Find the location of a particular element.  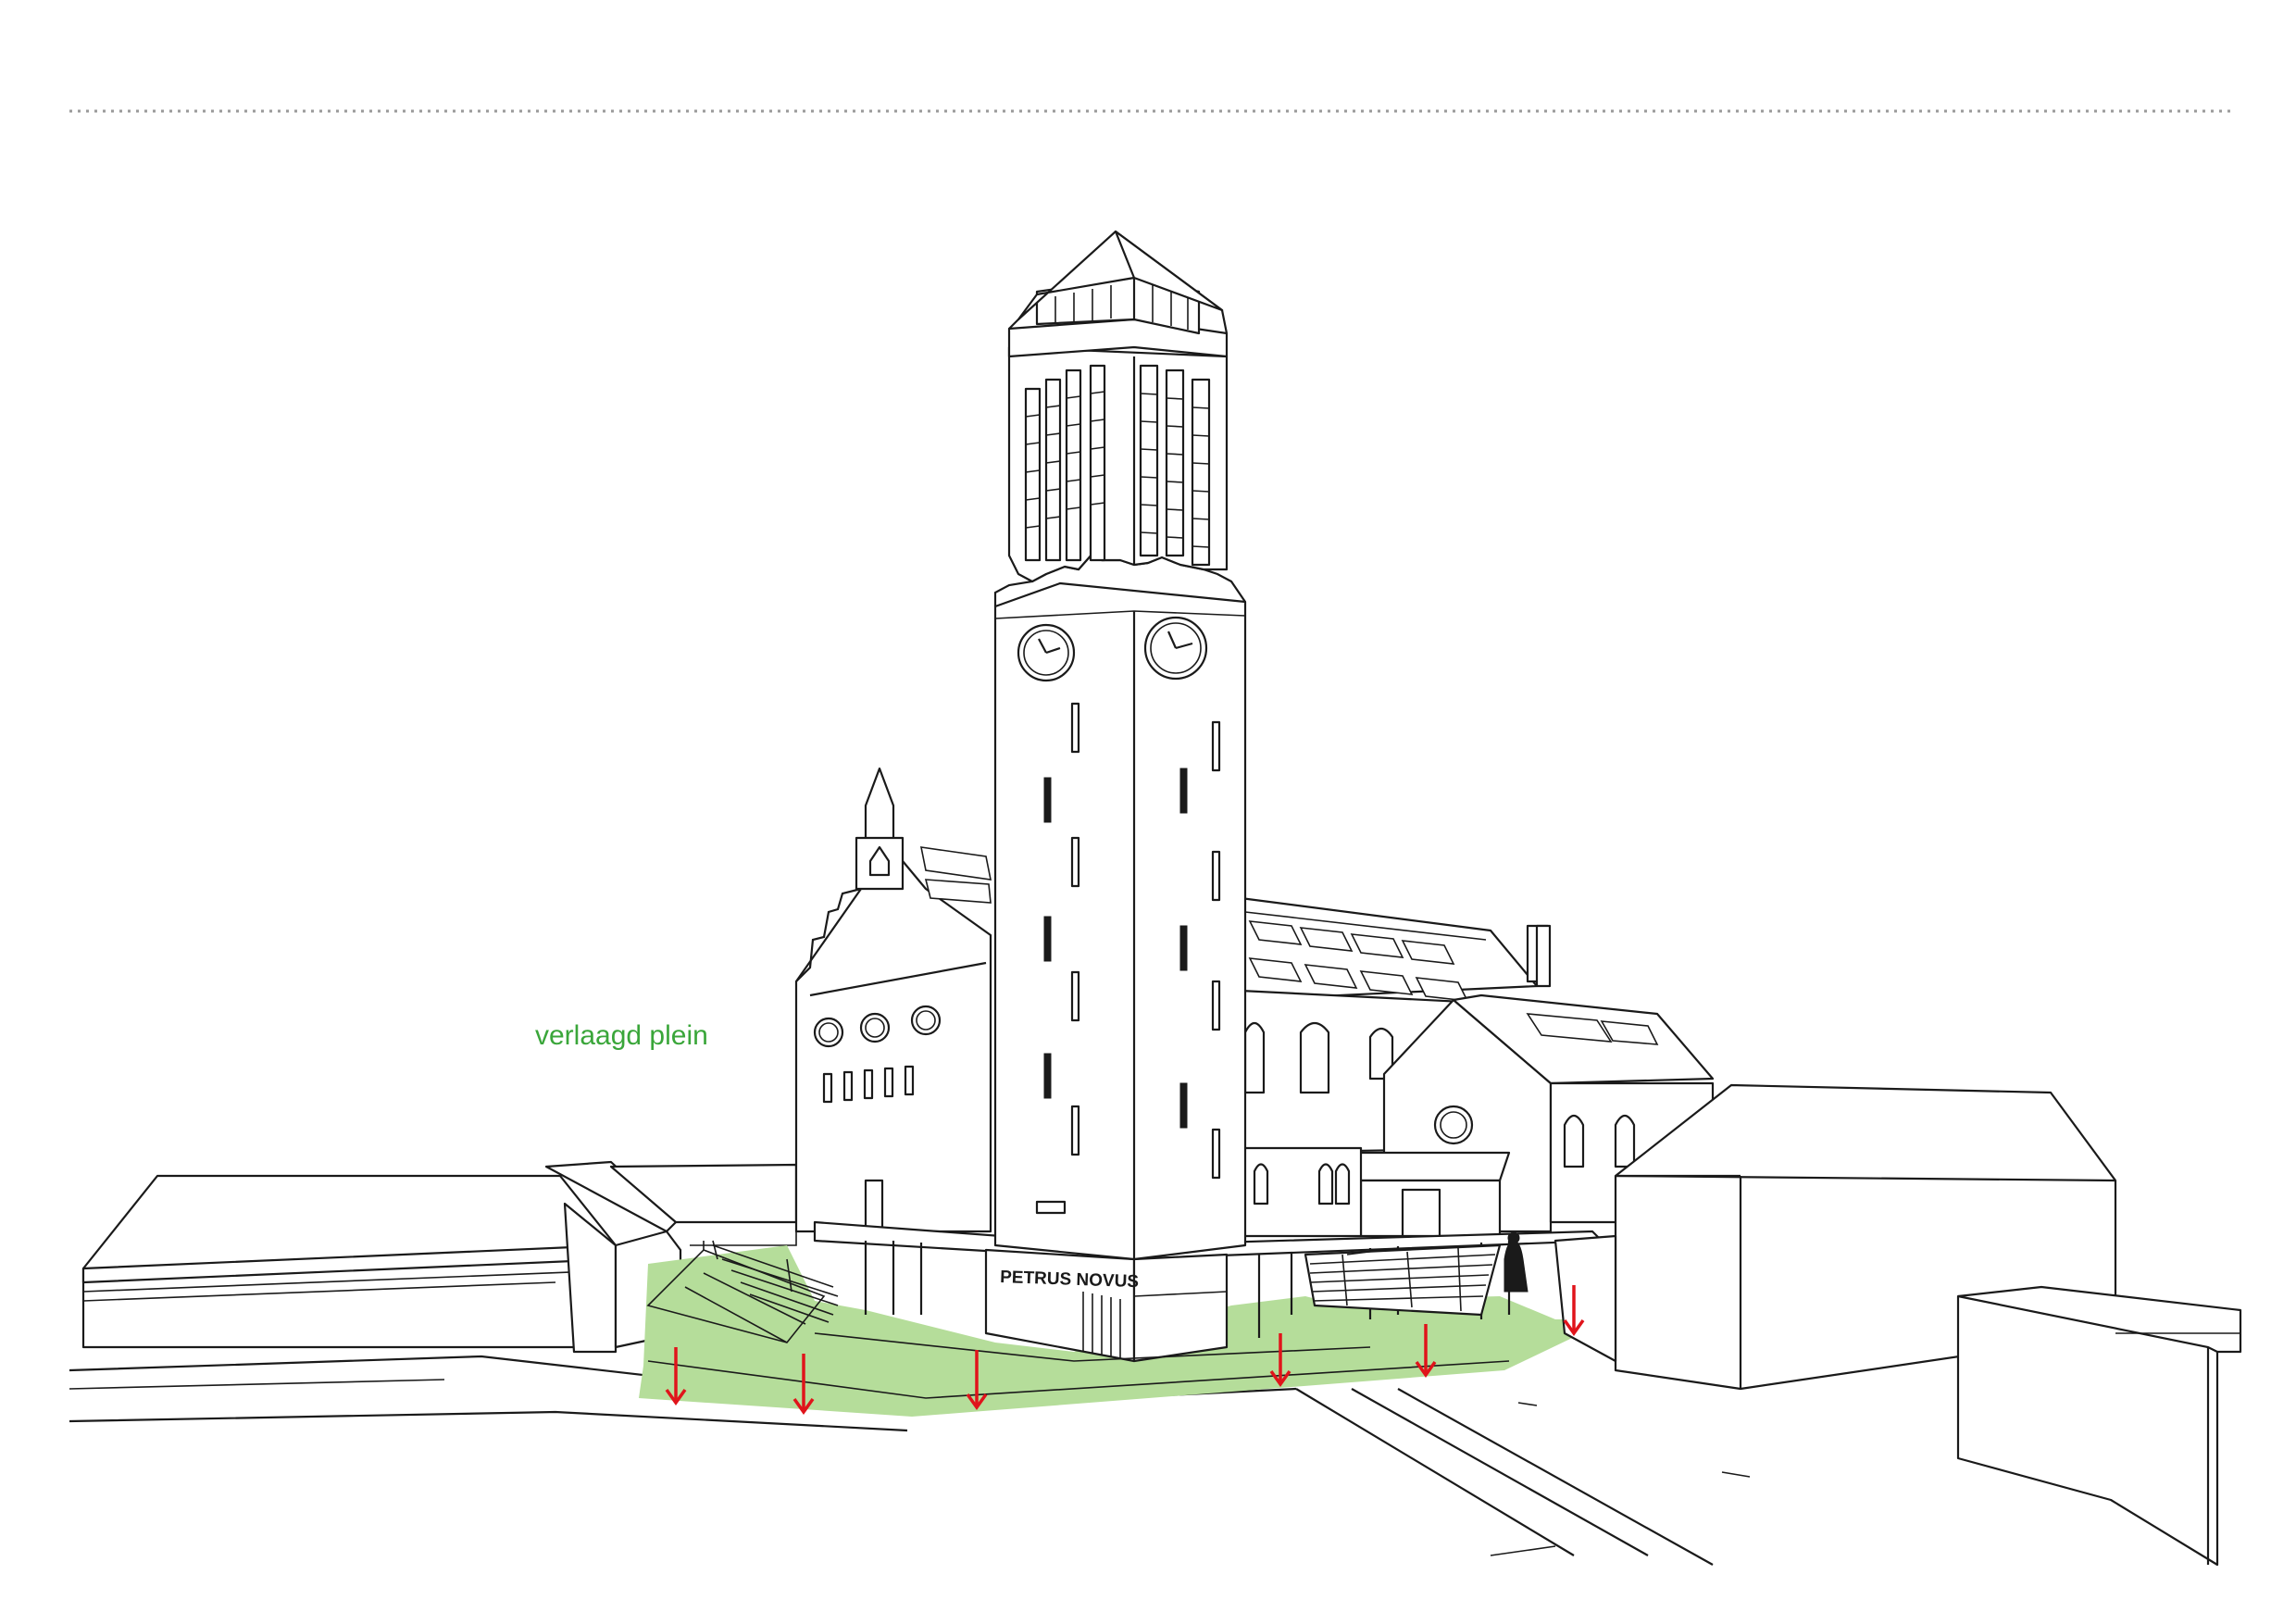

far-right-building is located at coordinates (2099, 1426).